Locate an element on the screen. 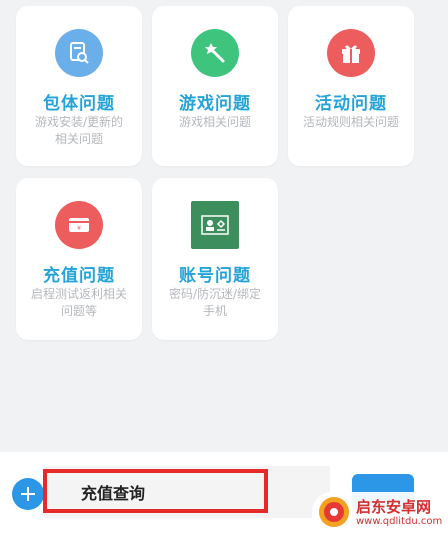 The width and height of the screenshot is (448, 533). add-button is located at coordinates (28, 494).